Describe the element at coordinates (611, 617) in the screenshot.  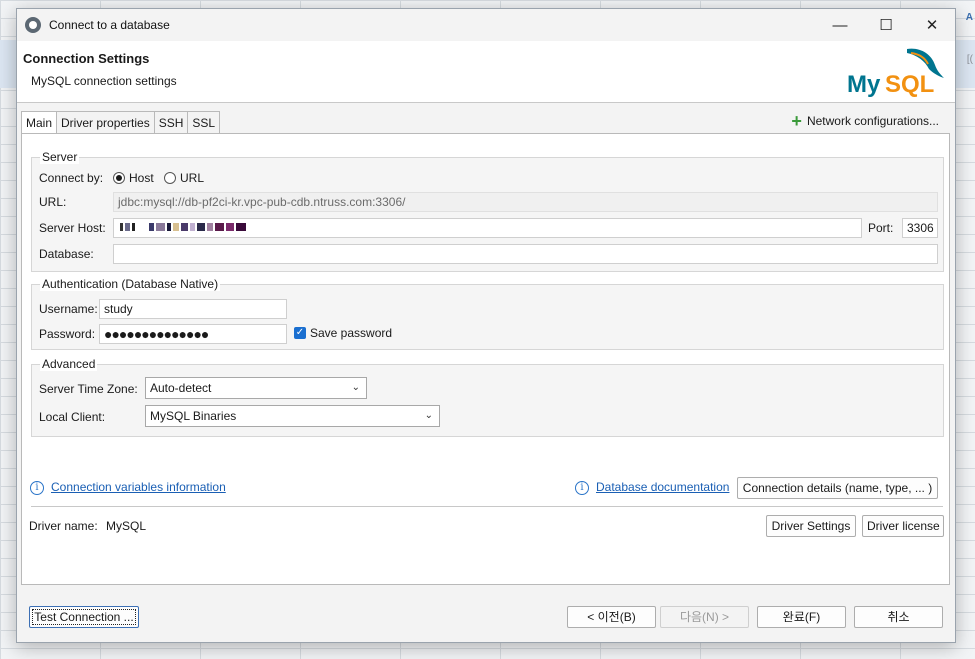
I see `back-button: < 이전(B)` at that location.